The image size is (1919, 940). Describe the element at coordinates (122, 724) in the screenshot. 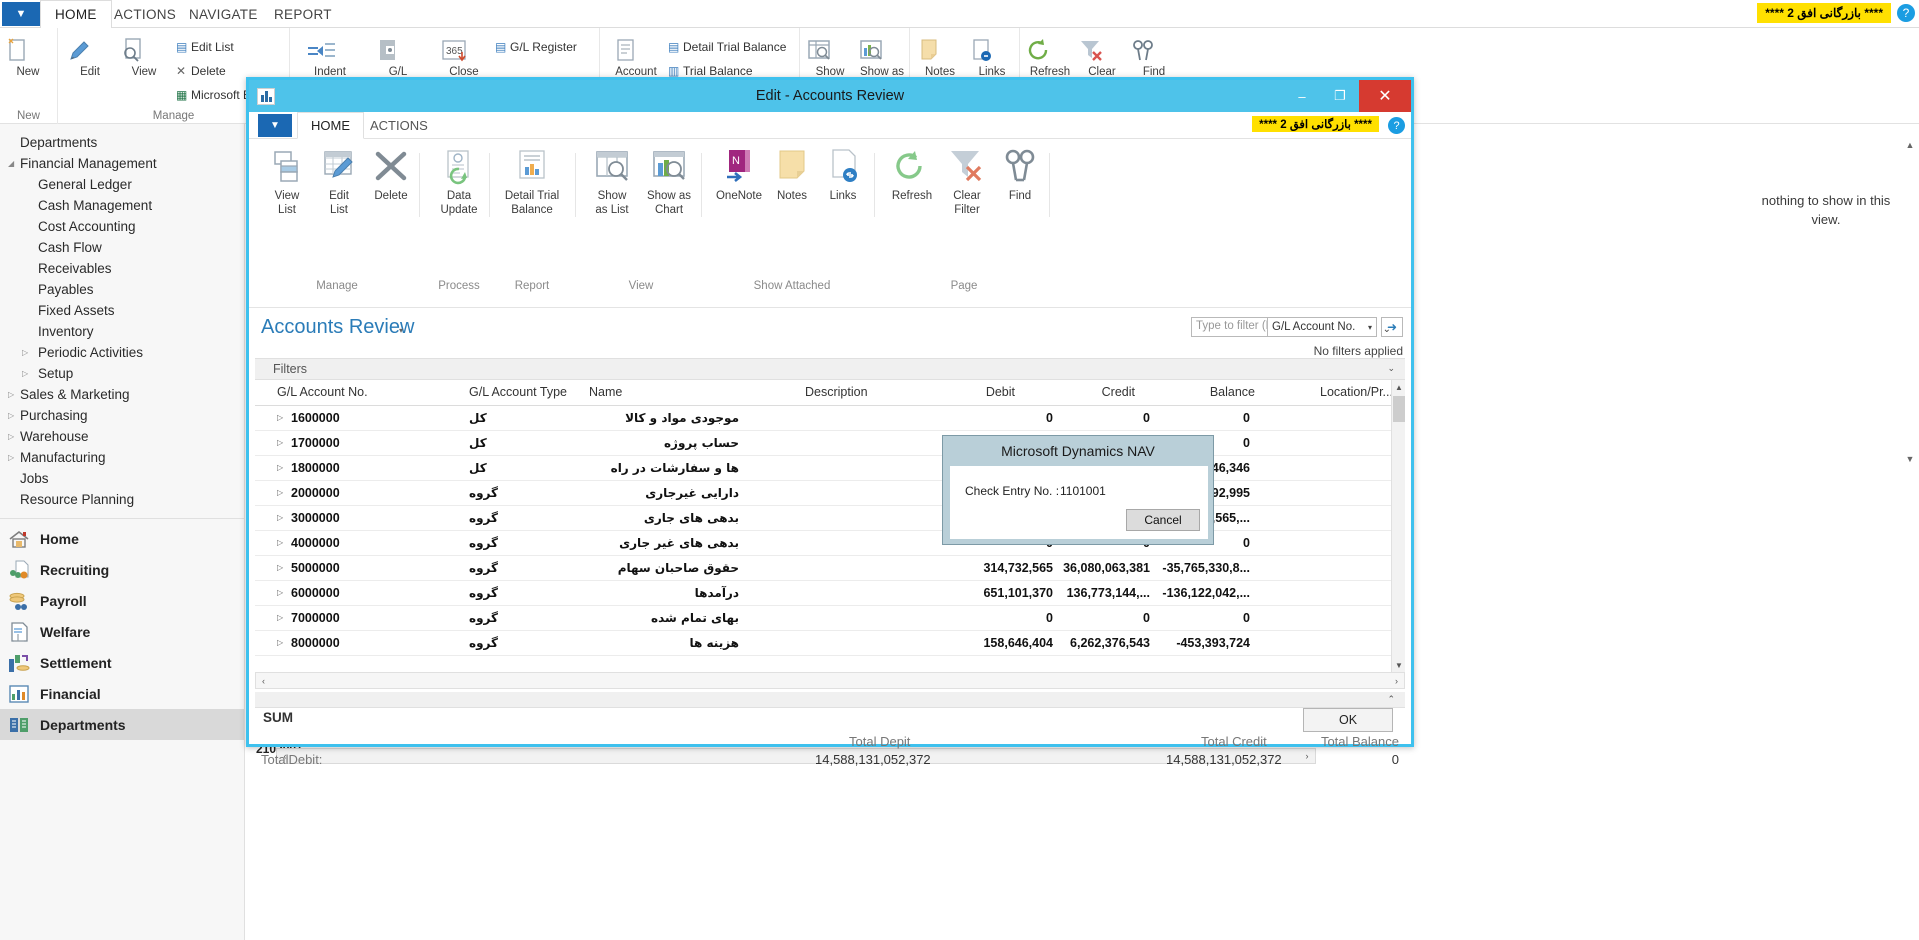

I see `module-item-departments: Departments` at that location.